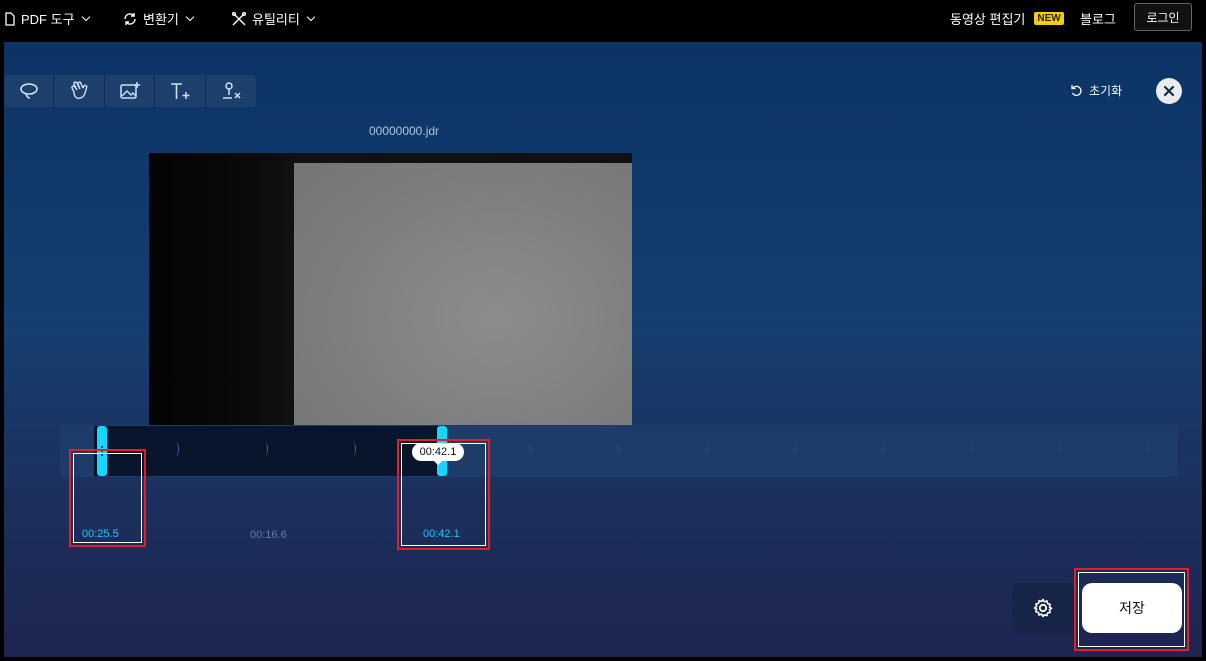 The height and width of the screenshot is (661, 1206). I want to click on nav-converter: 변환기, so click(158, 18).